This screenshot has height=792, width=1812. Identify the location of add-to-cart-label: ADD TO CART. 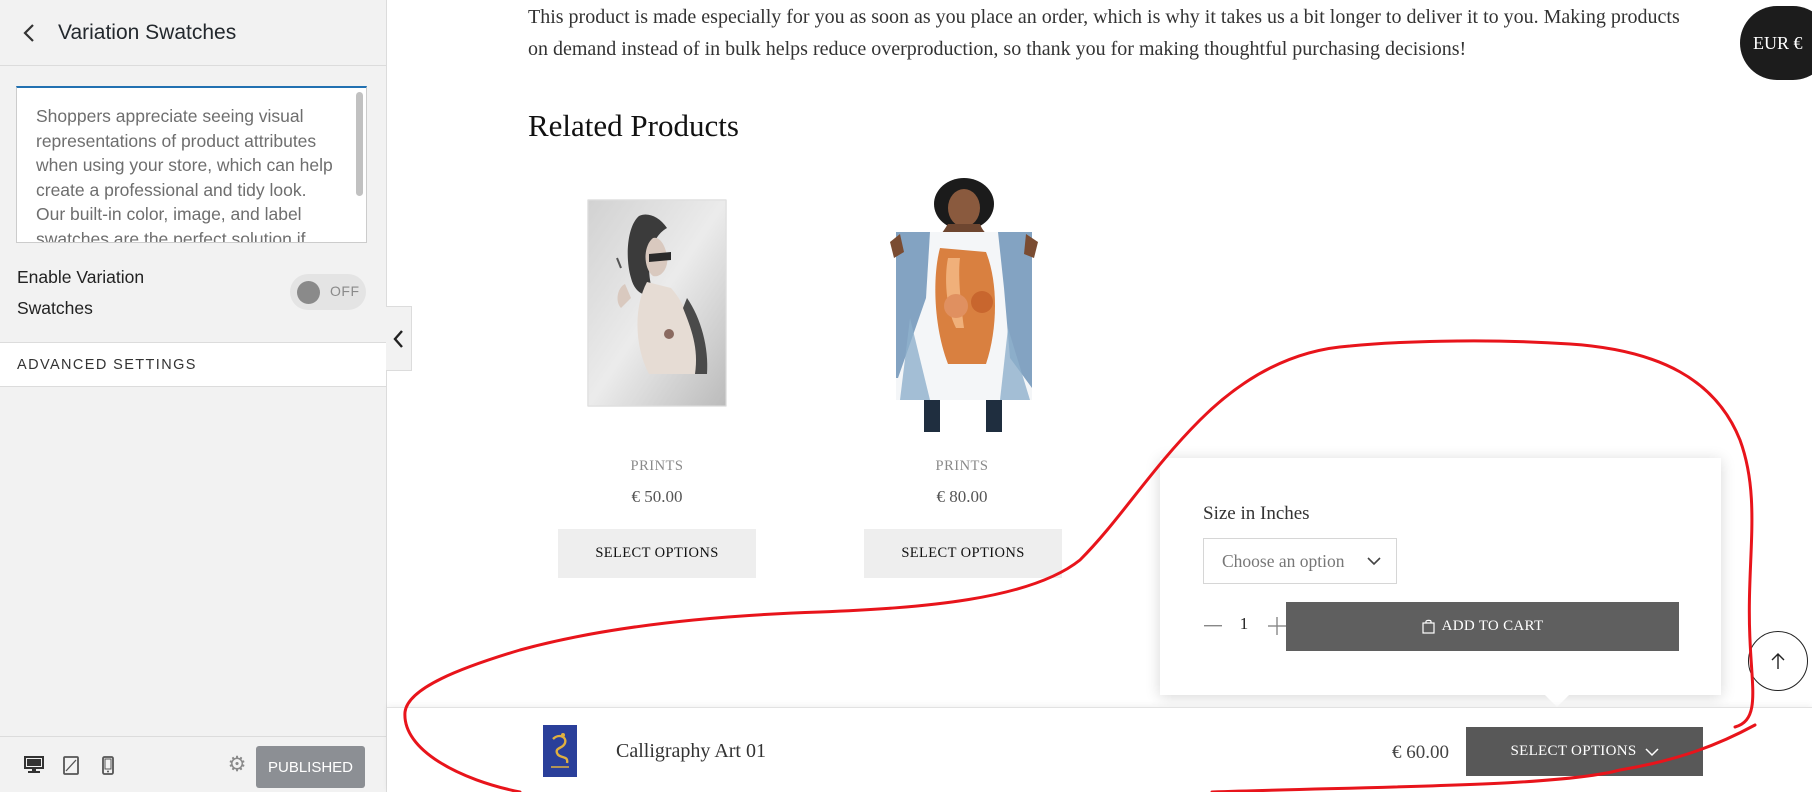
(1492, 626).